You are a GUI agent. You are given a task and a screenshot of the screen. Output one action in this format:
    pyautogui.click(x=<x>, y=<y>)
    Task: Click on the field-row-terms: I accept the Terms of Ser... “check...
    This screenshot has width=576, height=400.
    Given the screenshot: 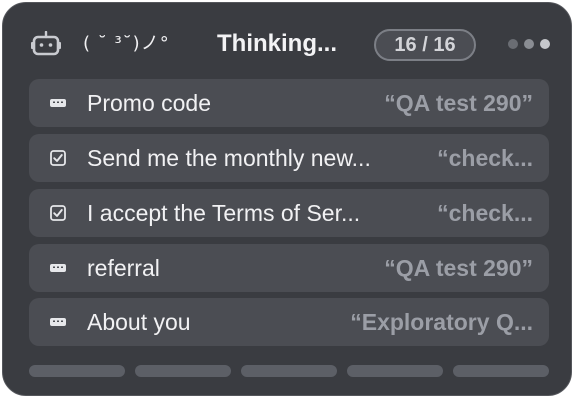 What is the action you would take?
    pyautogui.click(x=289, y=213)
    